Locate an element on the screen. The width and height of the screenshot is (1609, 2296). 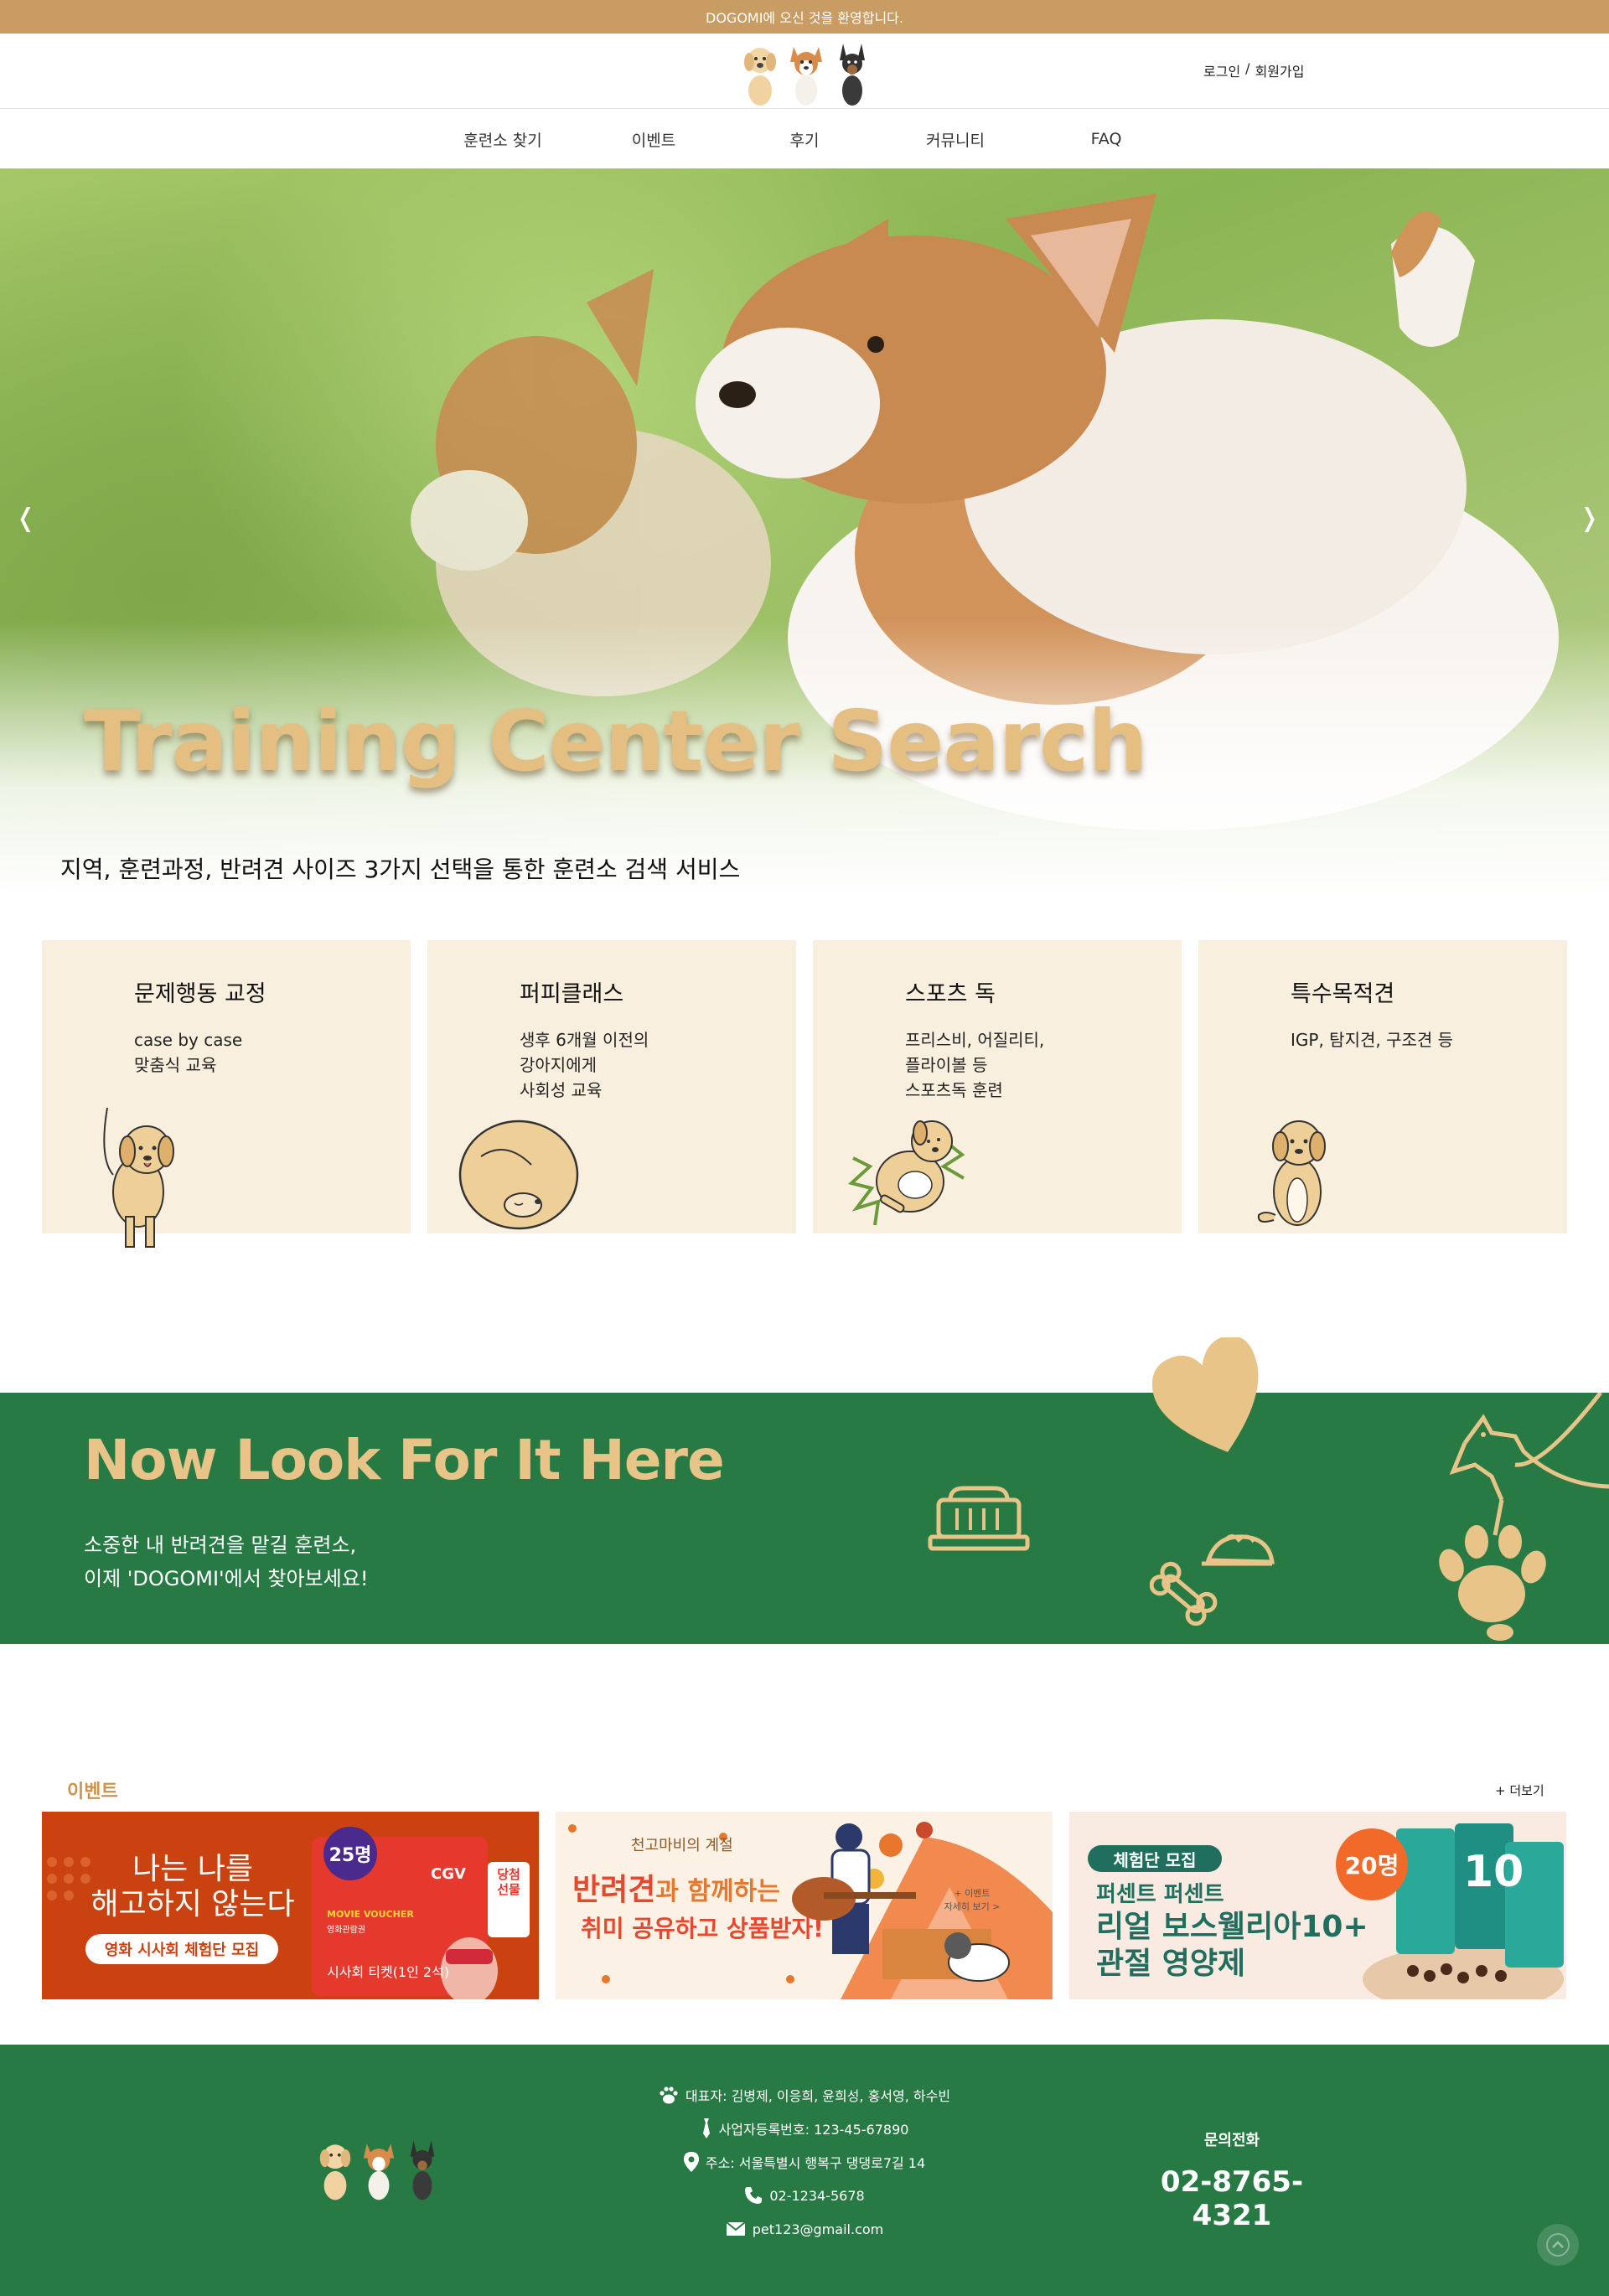
movie-event-line2: 해고하지 않는다 is located at coordinates (193, 1904).